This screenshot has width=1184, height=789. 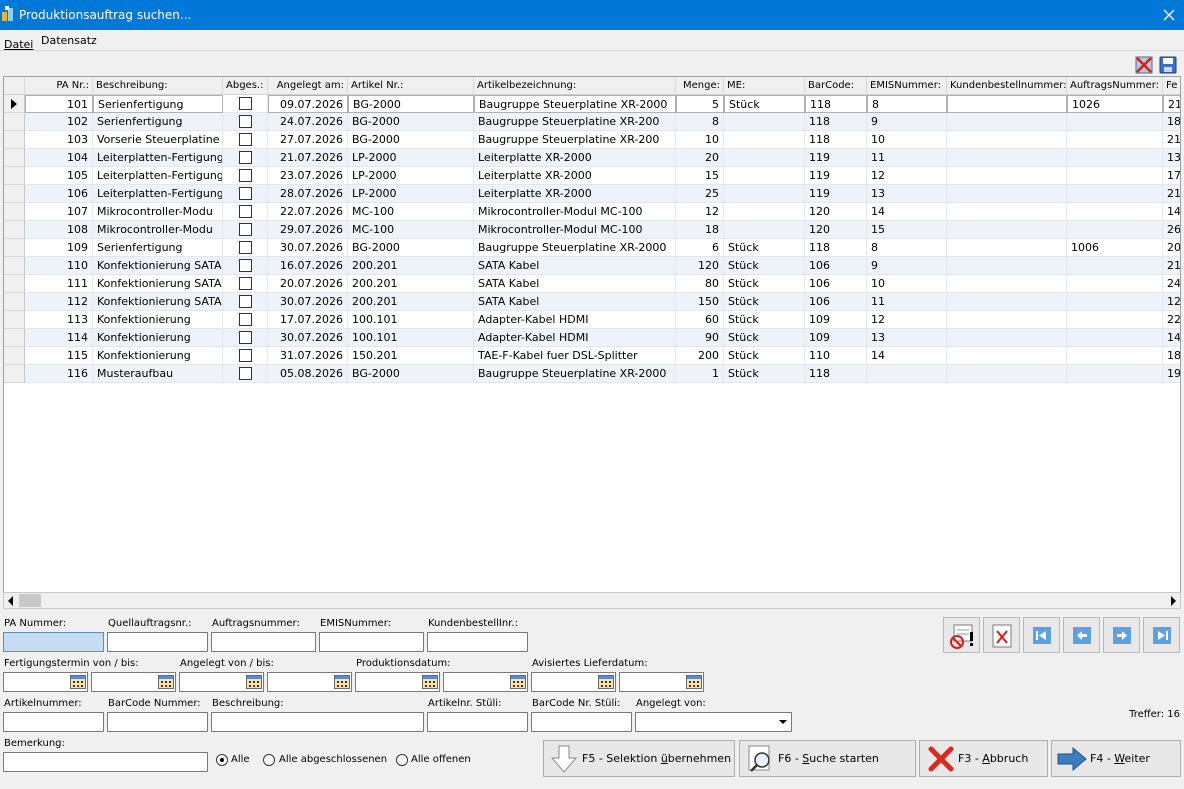 I want to click on barcode-nummer-input, so click(x=157, y=722).